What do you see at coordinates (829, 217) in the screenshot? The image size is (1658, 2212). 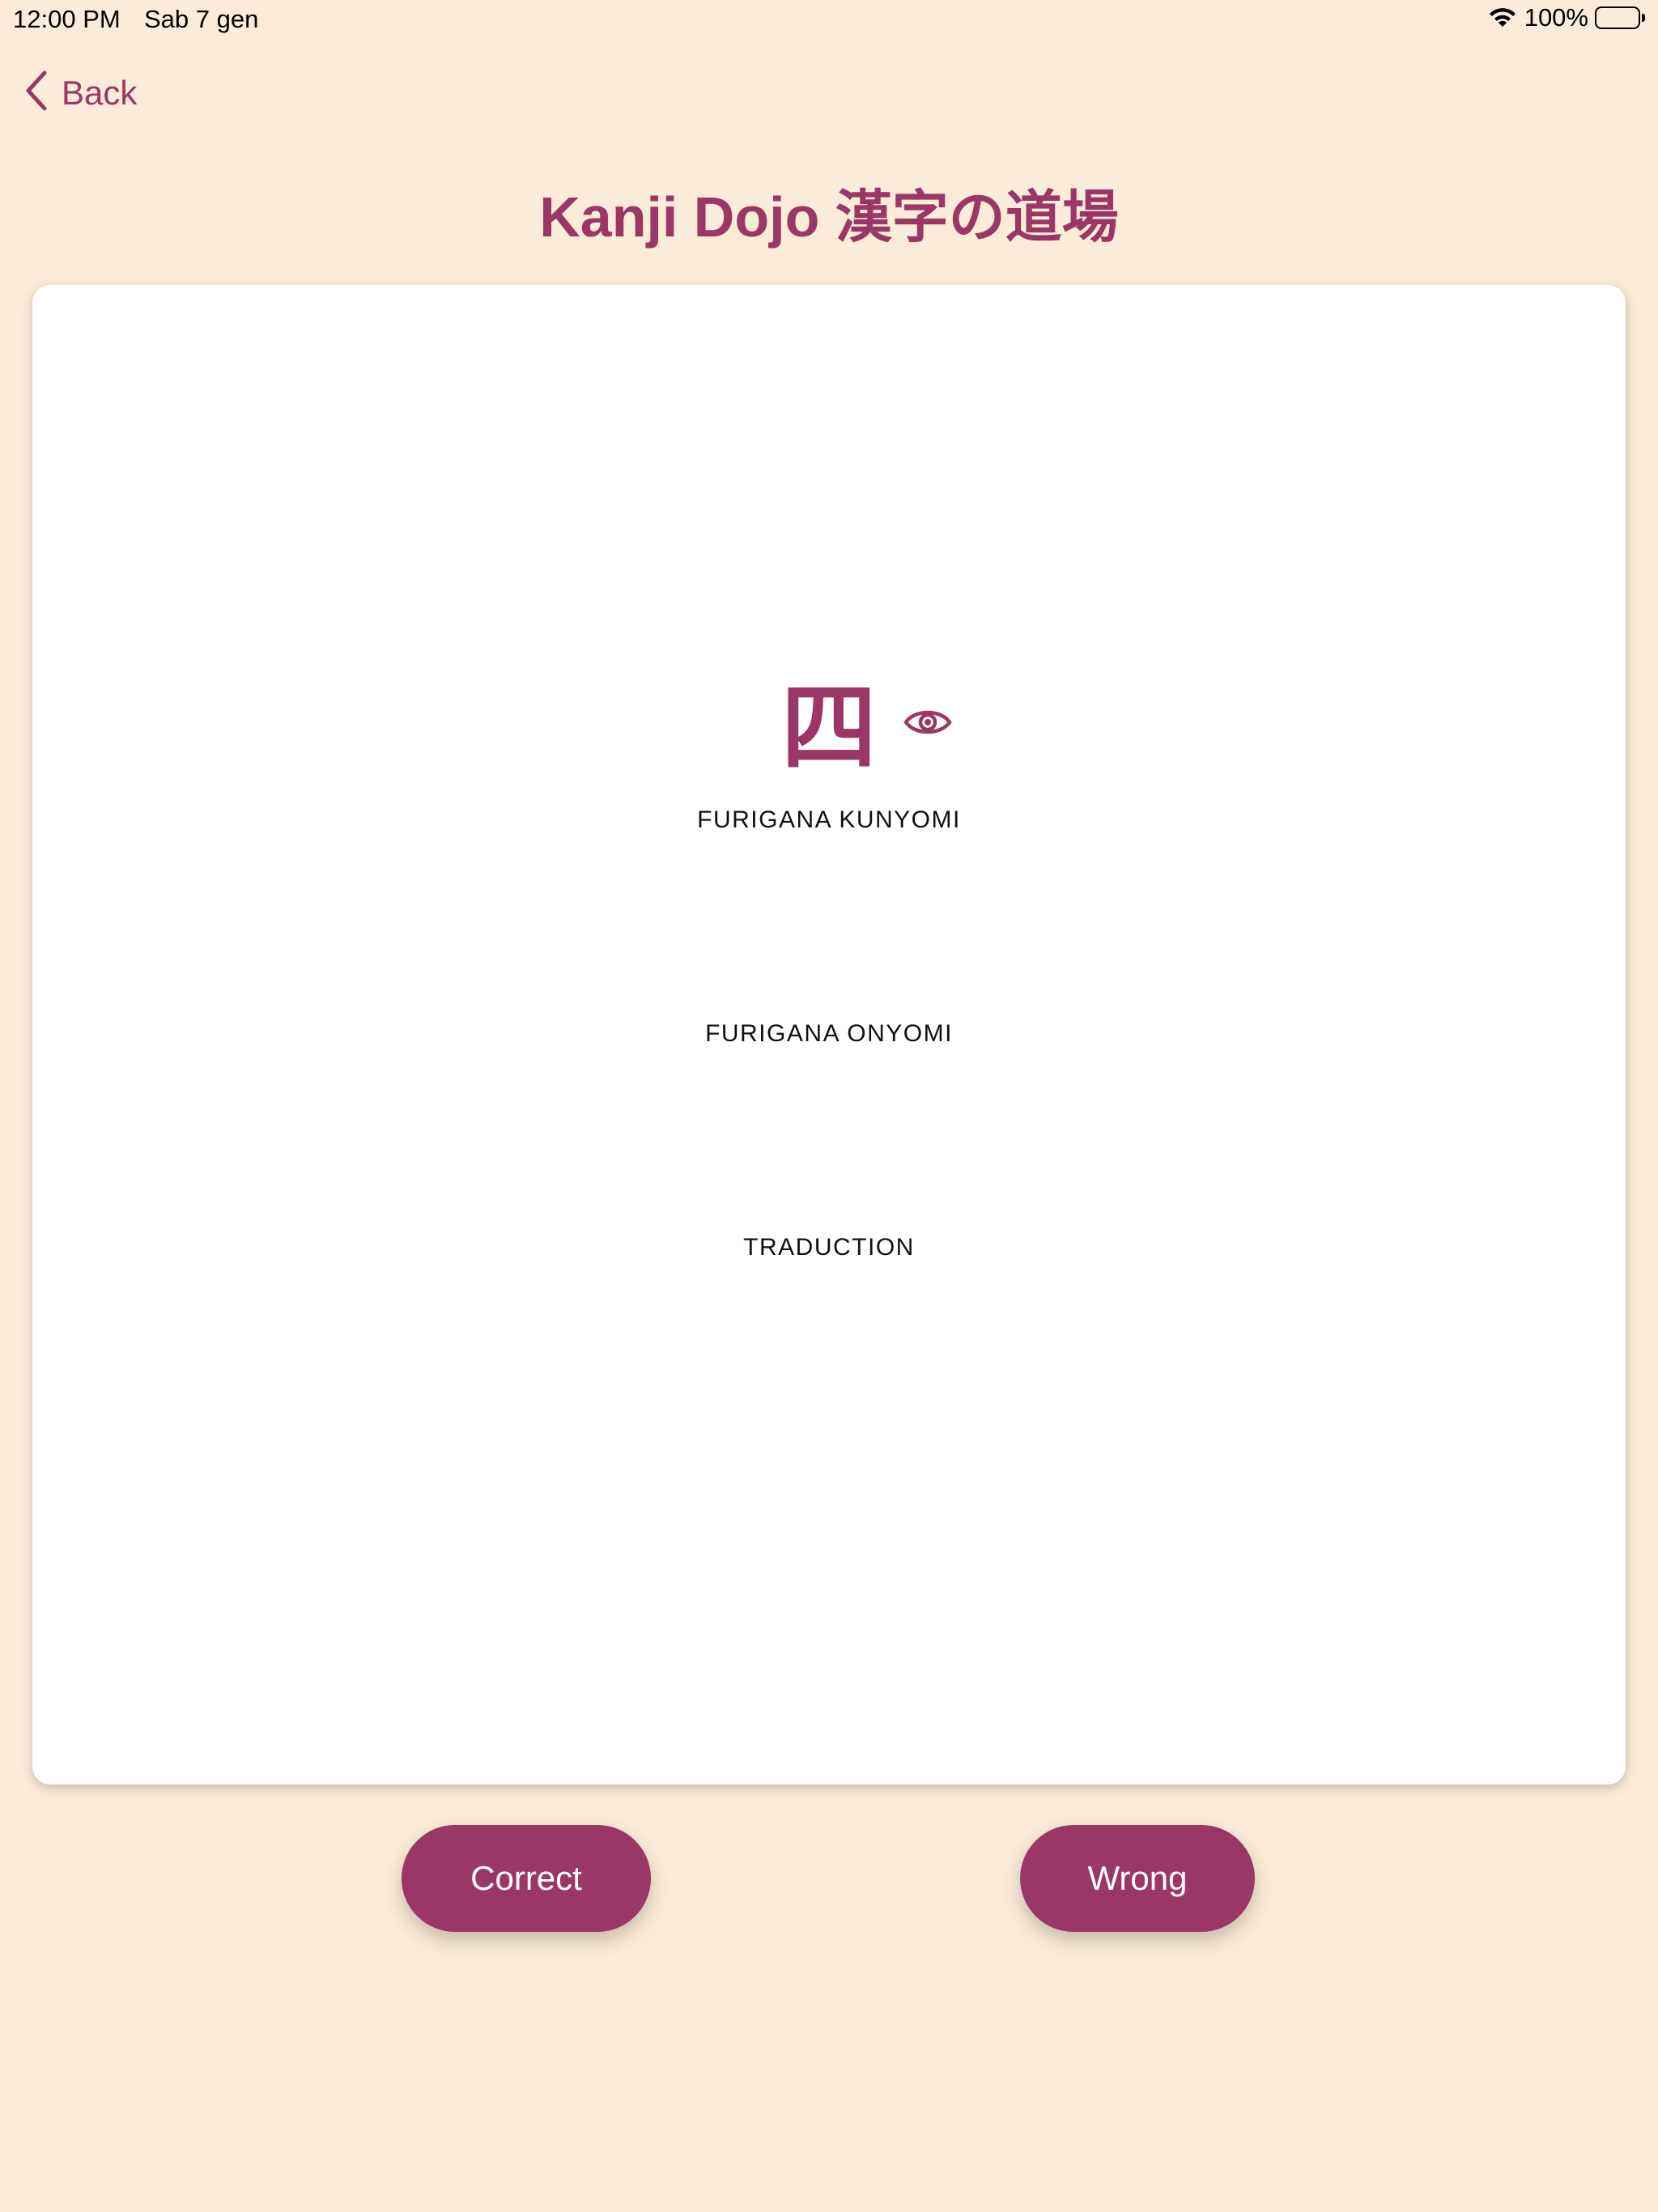 I see `page-title: Kanji Dojo 漢字の道場` at bounding box center [829, 217].